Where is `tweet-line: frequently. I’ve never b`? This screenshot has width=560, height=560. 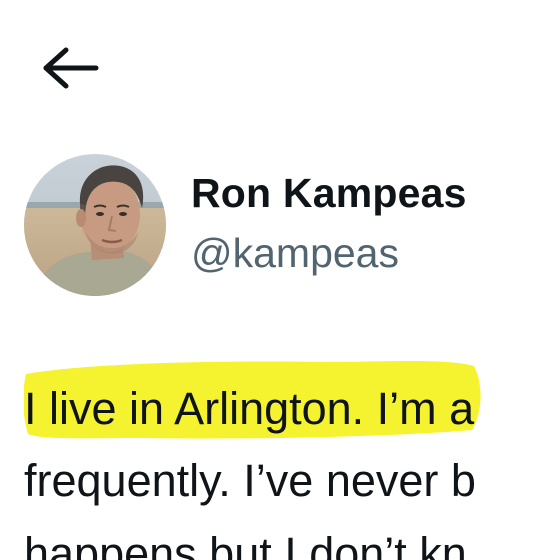
tweet-line: frequently. I’ve never b is located at coordinates (250, 480).